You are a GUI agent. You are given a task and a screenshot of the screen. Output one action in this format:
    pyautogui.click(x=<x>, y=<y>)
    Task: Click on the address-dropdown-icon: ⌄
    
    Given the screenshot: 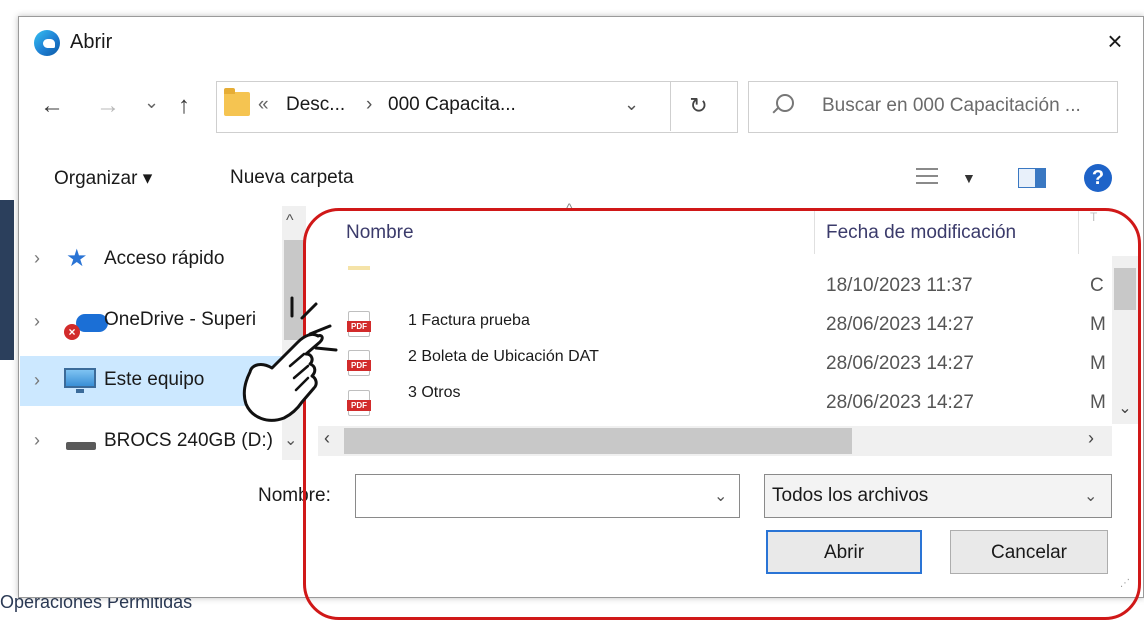 What is the action you would take?
    pyautogui.click(x=631, y=104)
    